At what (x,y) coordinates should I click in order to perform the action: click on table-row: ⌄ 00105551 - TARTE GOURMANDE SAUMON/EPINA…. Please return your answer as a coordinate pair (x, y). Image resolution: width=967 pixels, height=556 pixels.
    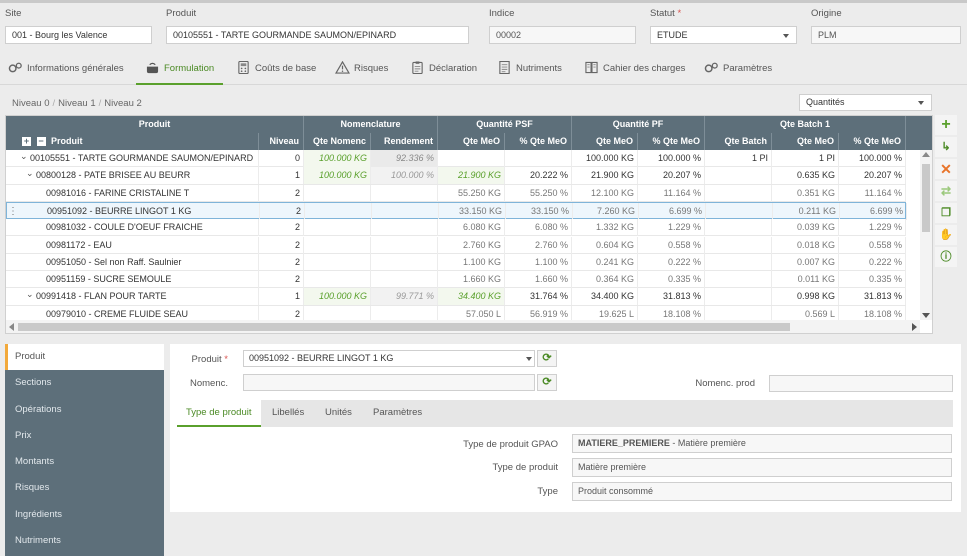
    Looking at the image, I should click on (456, 159).